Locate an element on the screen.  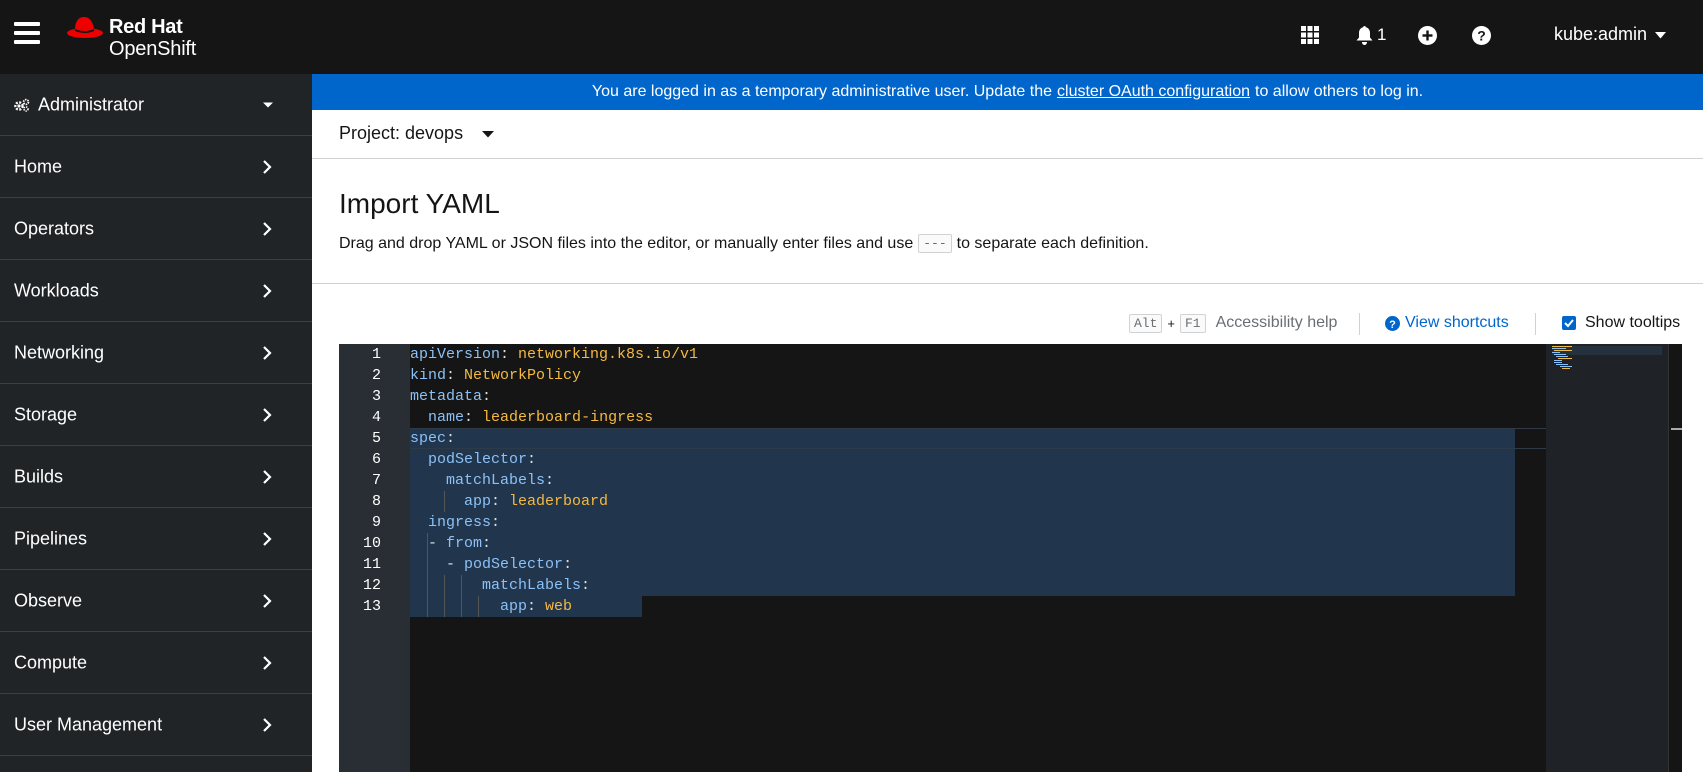
page-title: Import YAML is located at coordinates (419, 203).